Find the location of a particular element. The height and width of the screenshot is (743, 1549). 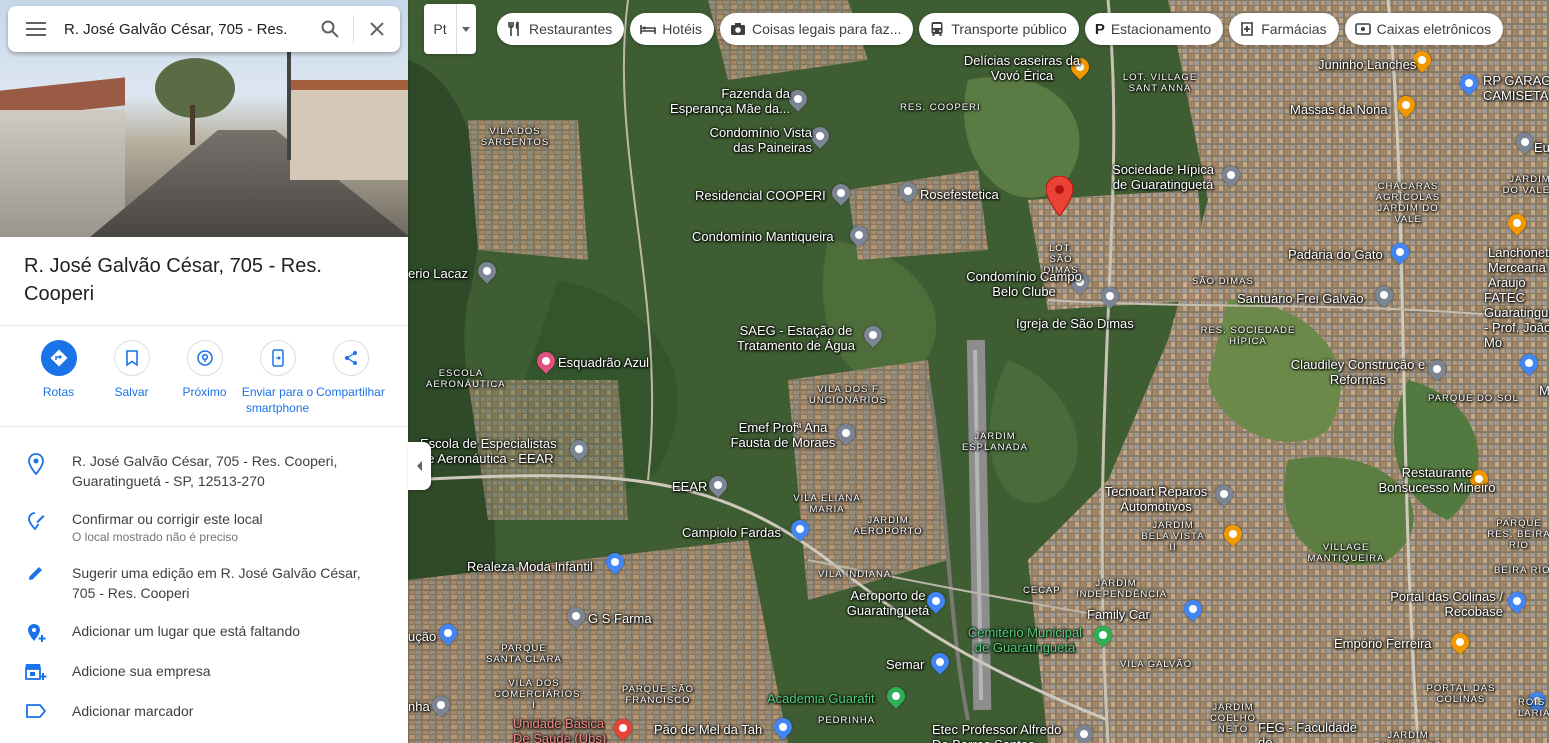

map-label: Juninho Lanches is located at coordinates (1367, 64).